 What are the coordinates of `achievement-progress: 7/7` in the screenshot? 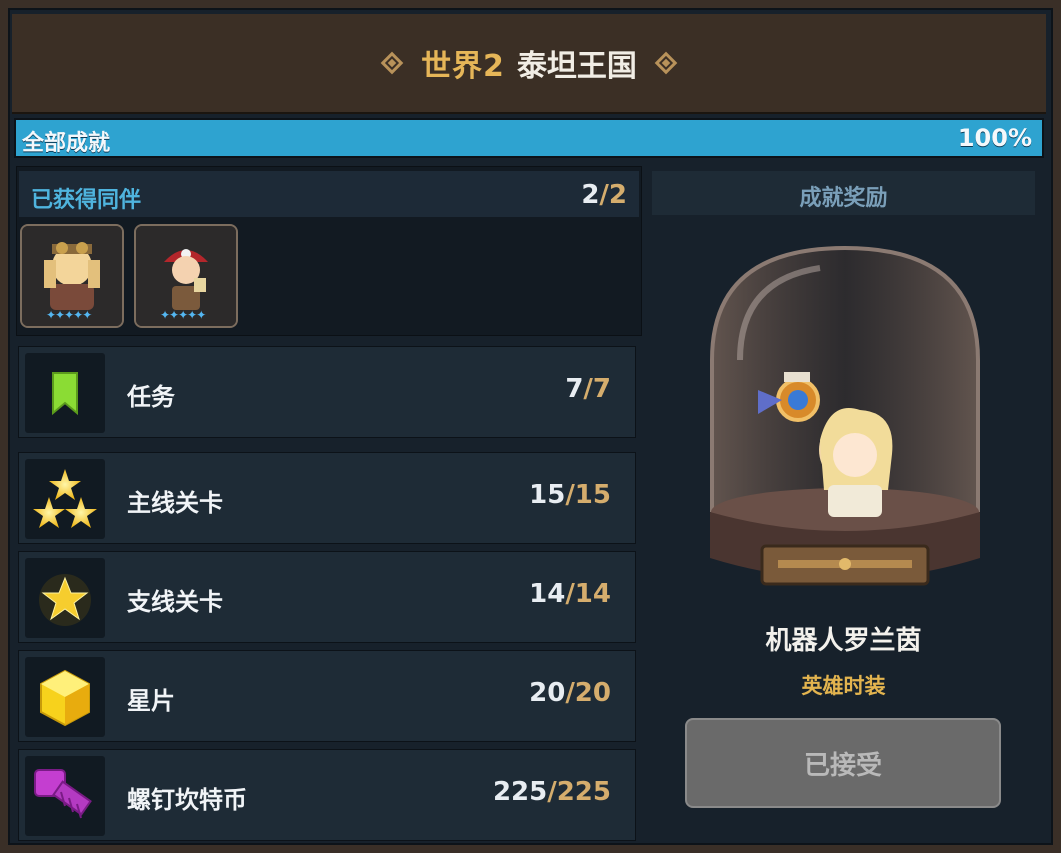 It's located at (588, 389).